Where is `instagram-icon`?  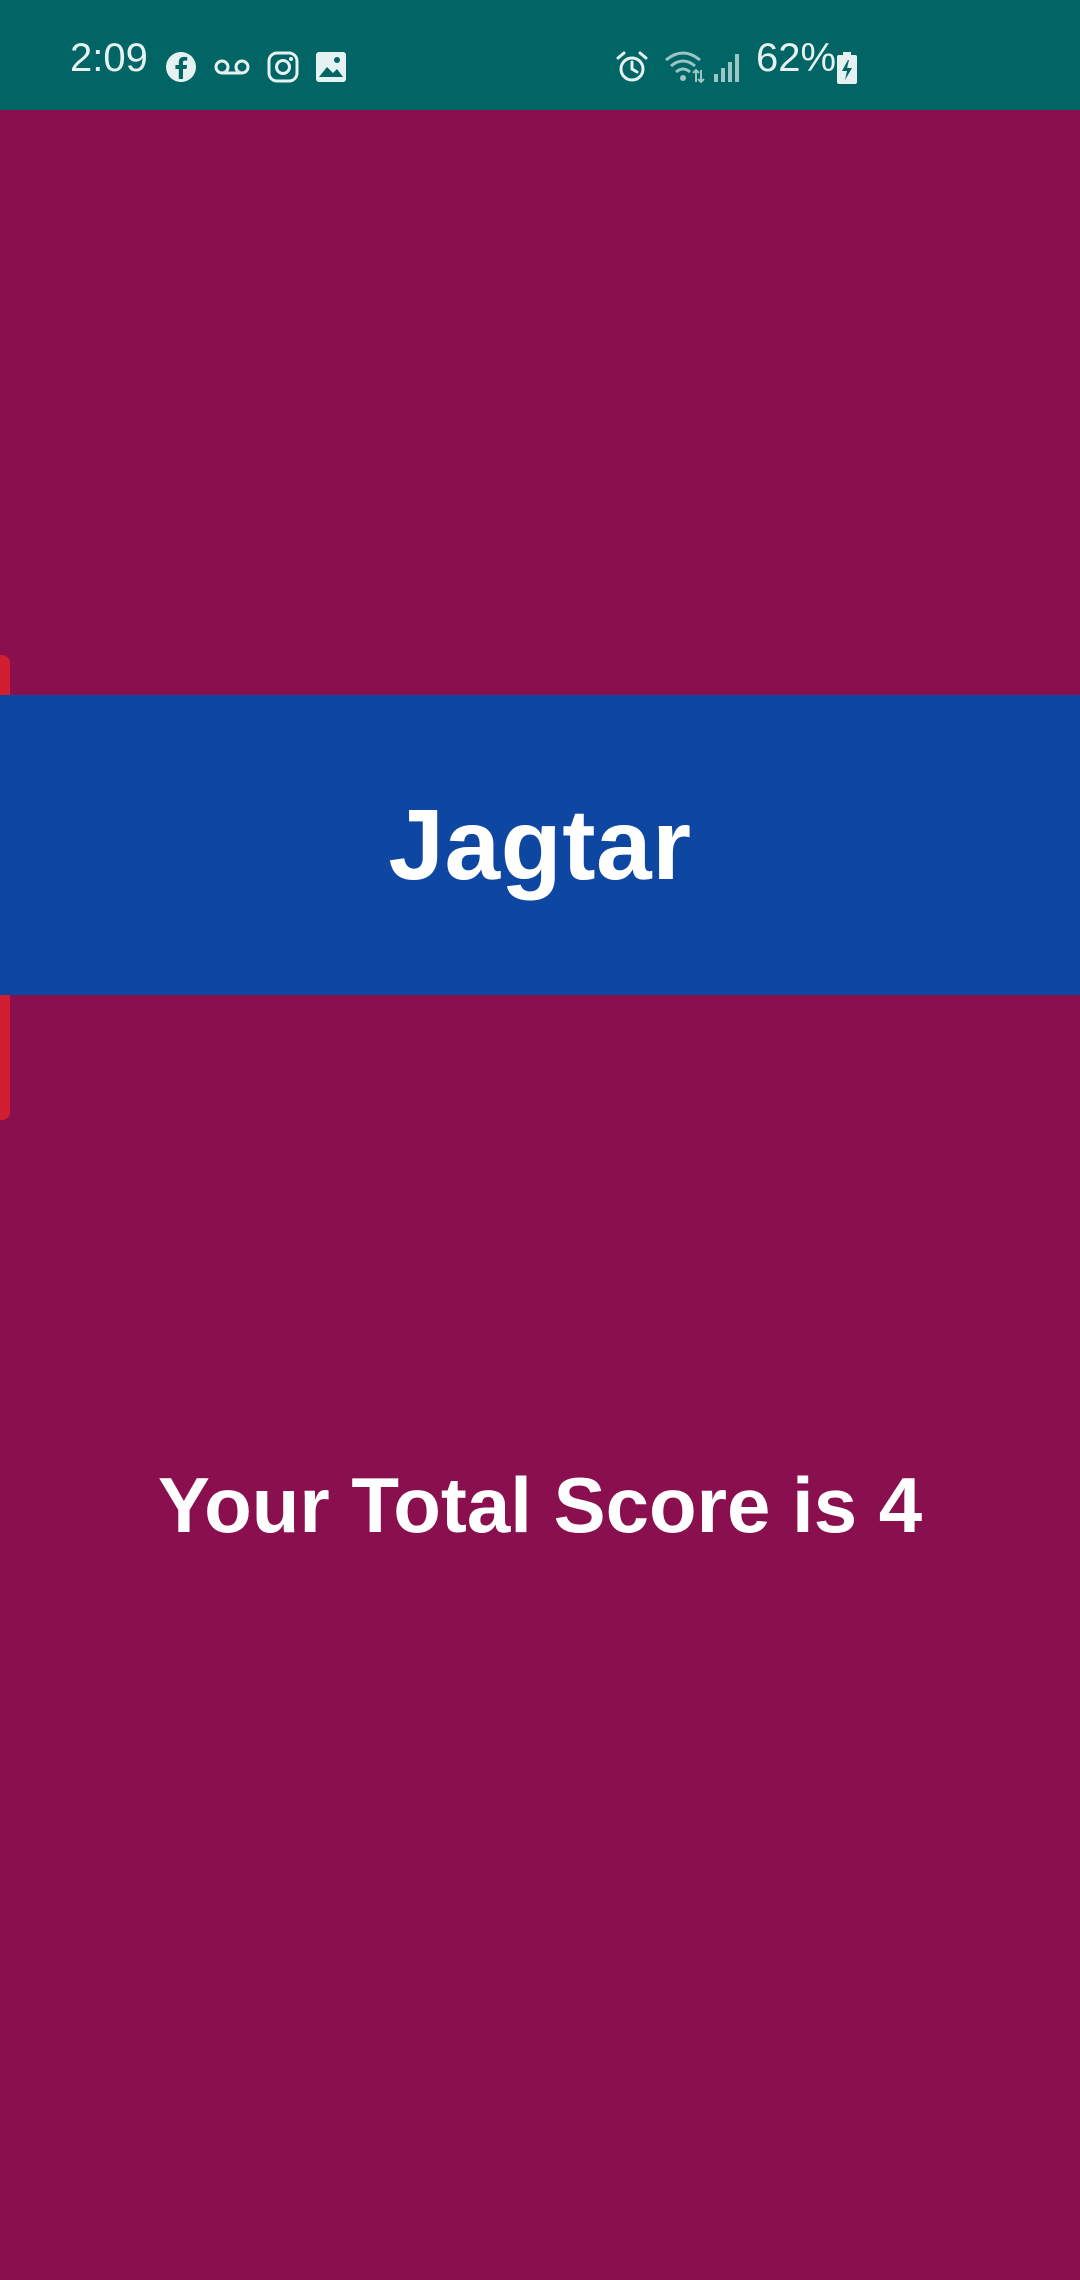 instagram-icon is located at coordinates (283, 67).